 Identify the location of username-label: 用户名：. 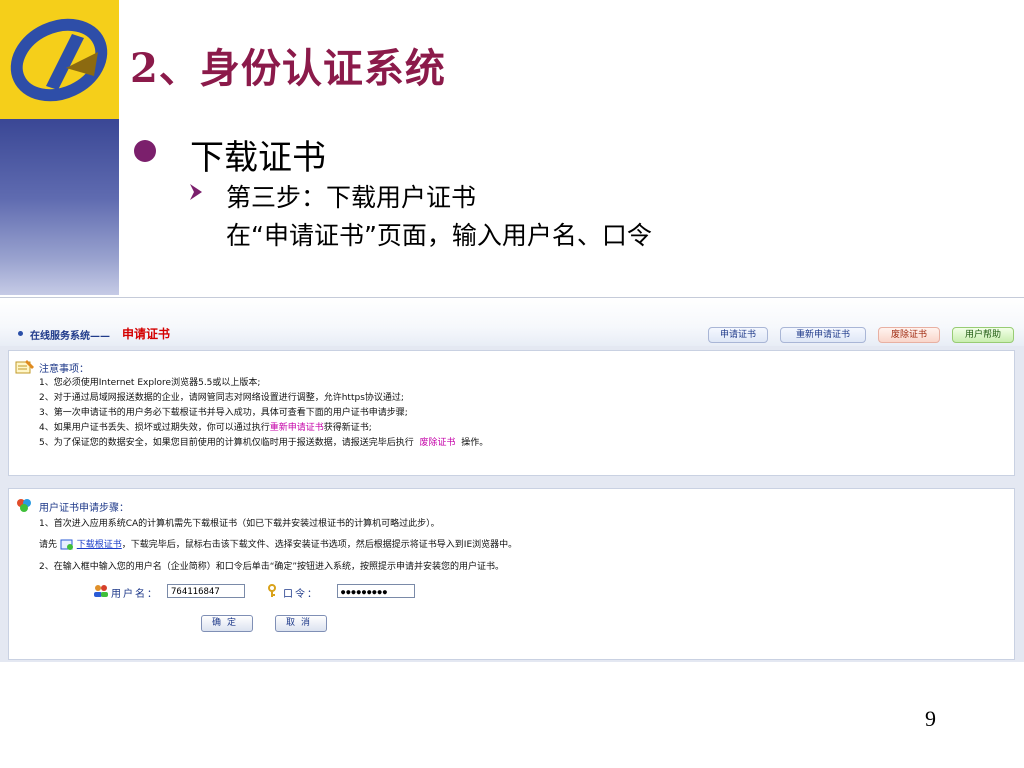
(135, 594).